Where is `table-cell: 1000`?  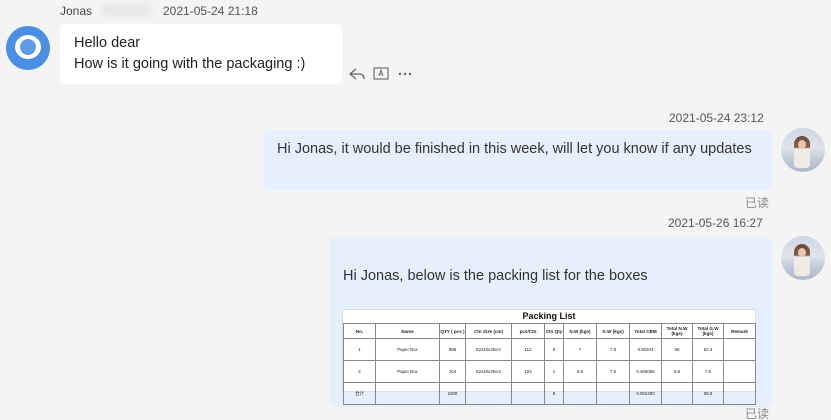 table-cell: 1000 is located at coordinates (452, 393).